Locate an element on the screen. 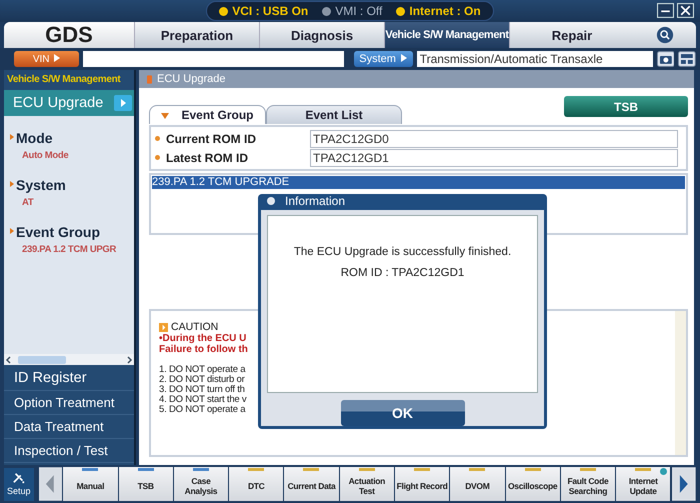 The height and width of the screenshot is (503, 700). toolbar-button: Actuation Test is located at coordinates (367, 484).